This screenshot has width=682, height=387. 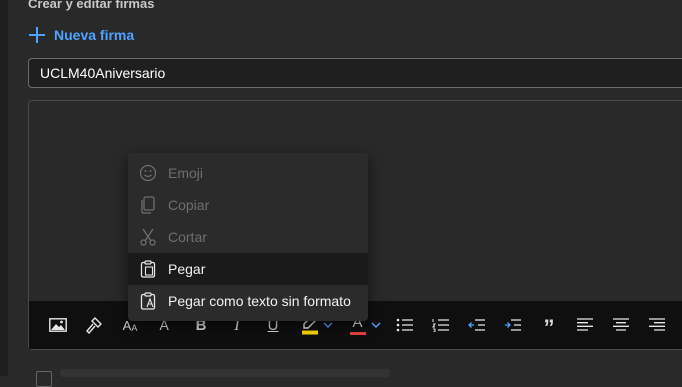 What do you see at coordinates (248, 269) in the screenshot?
I see `menu-item-paste: Pegar` at bounding box center [248, 269].